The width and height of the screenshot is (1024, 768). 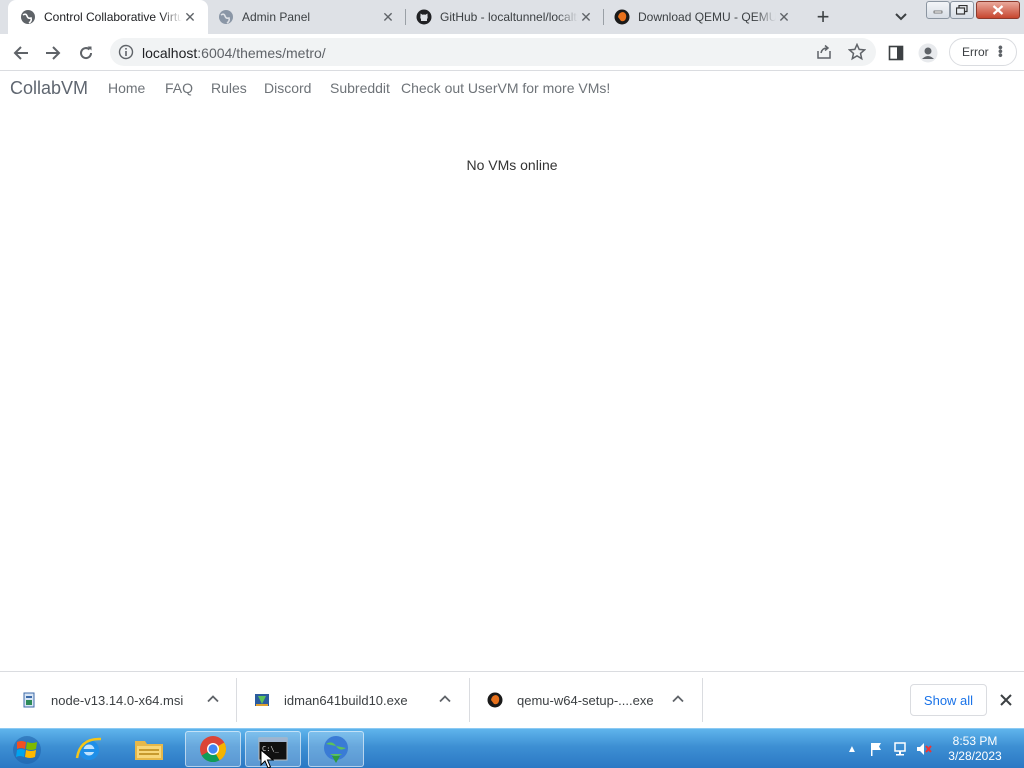 I want to click on site-brand: CollabVM, so click(x=49, y=88).